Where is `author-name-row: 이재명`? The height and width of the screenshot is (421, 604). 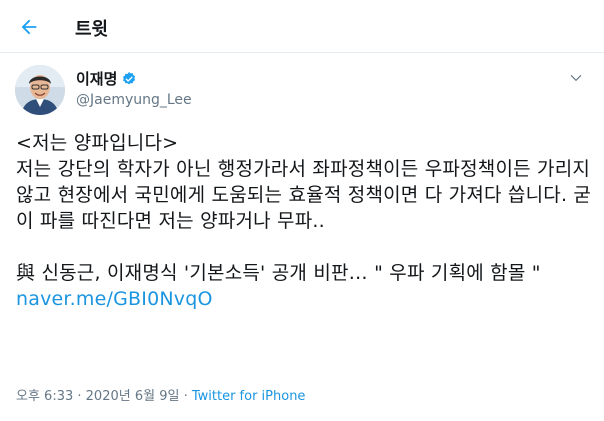 author-name-row: 이재명 is located at coordinates (106, 78).